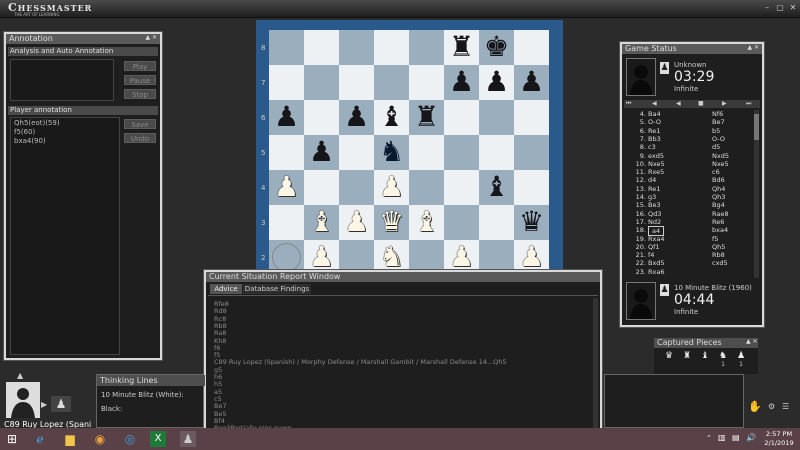 This screenshot has height=450, width=800. What do you see at coordinates (140, 124) in the screenshot?
I see `save-button: Save` at bounding box center [140, 124].